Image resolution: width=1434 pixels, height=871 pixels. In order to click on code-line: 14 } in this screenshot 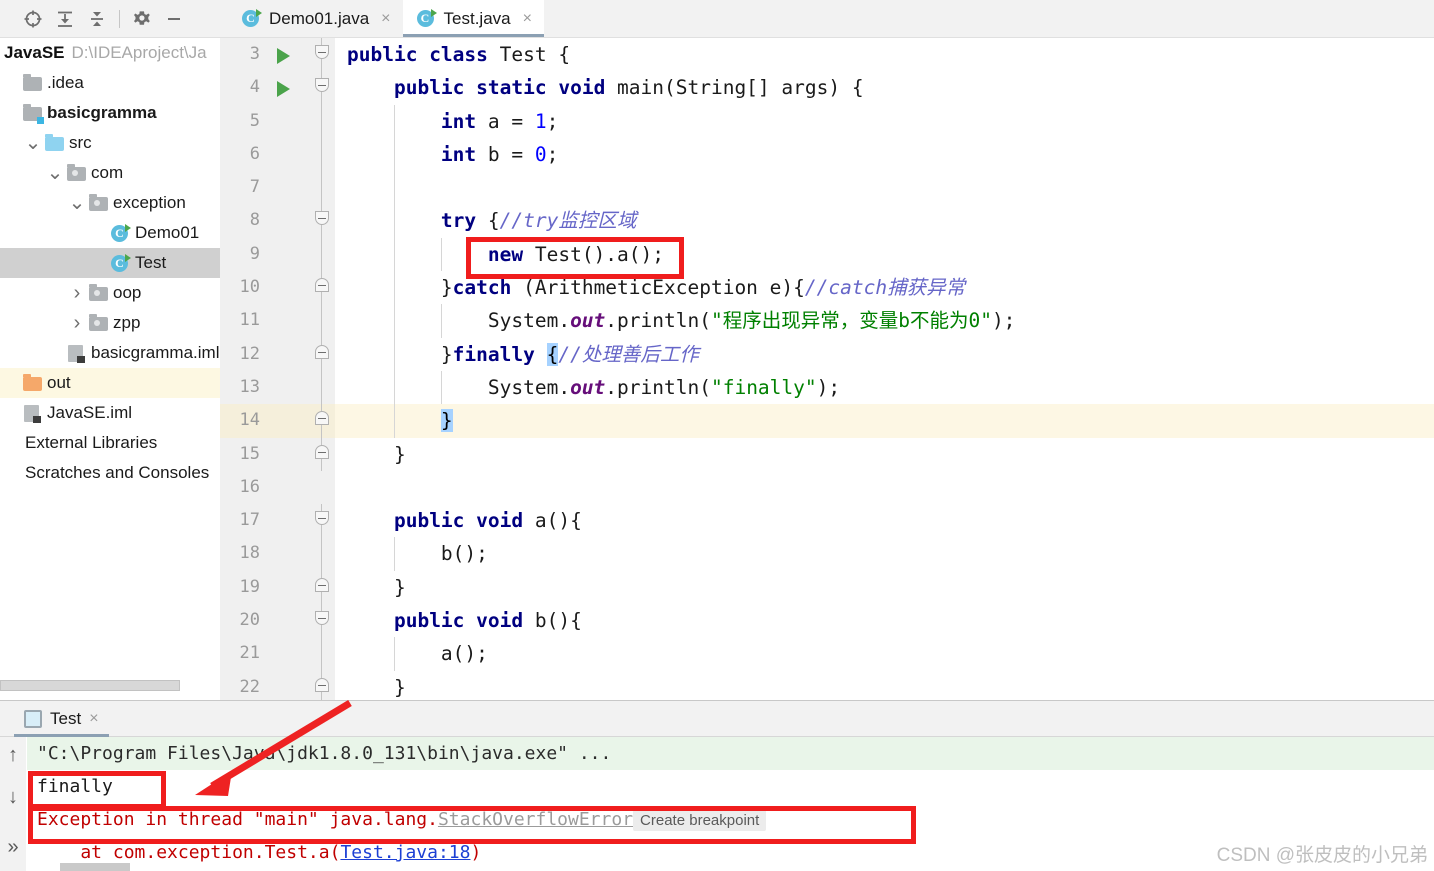, I will do `click(827, 421)`.